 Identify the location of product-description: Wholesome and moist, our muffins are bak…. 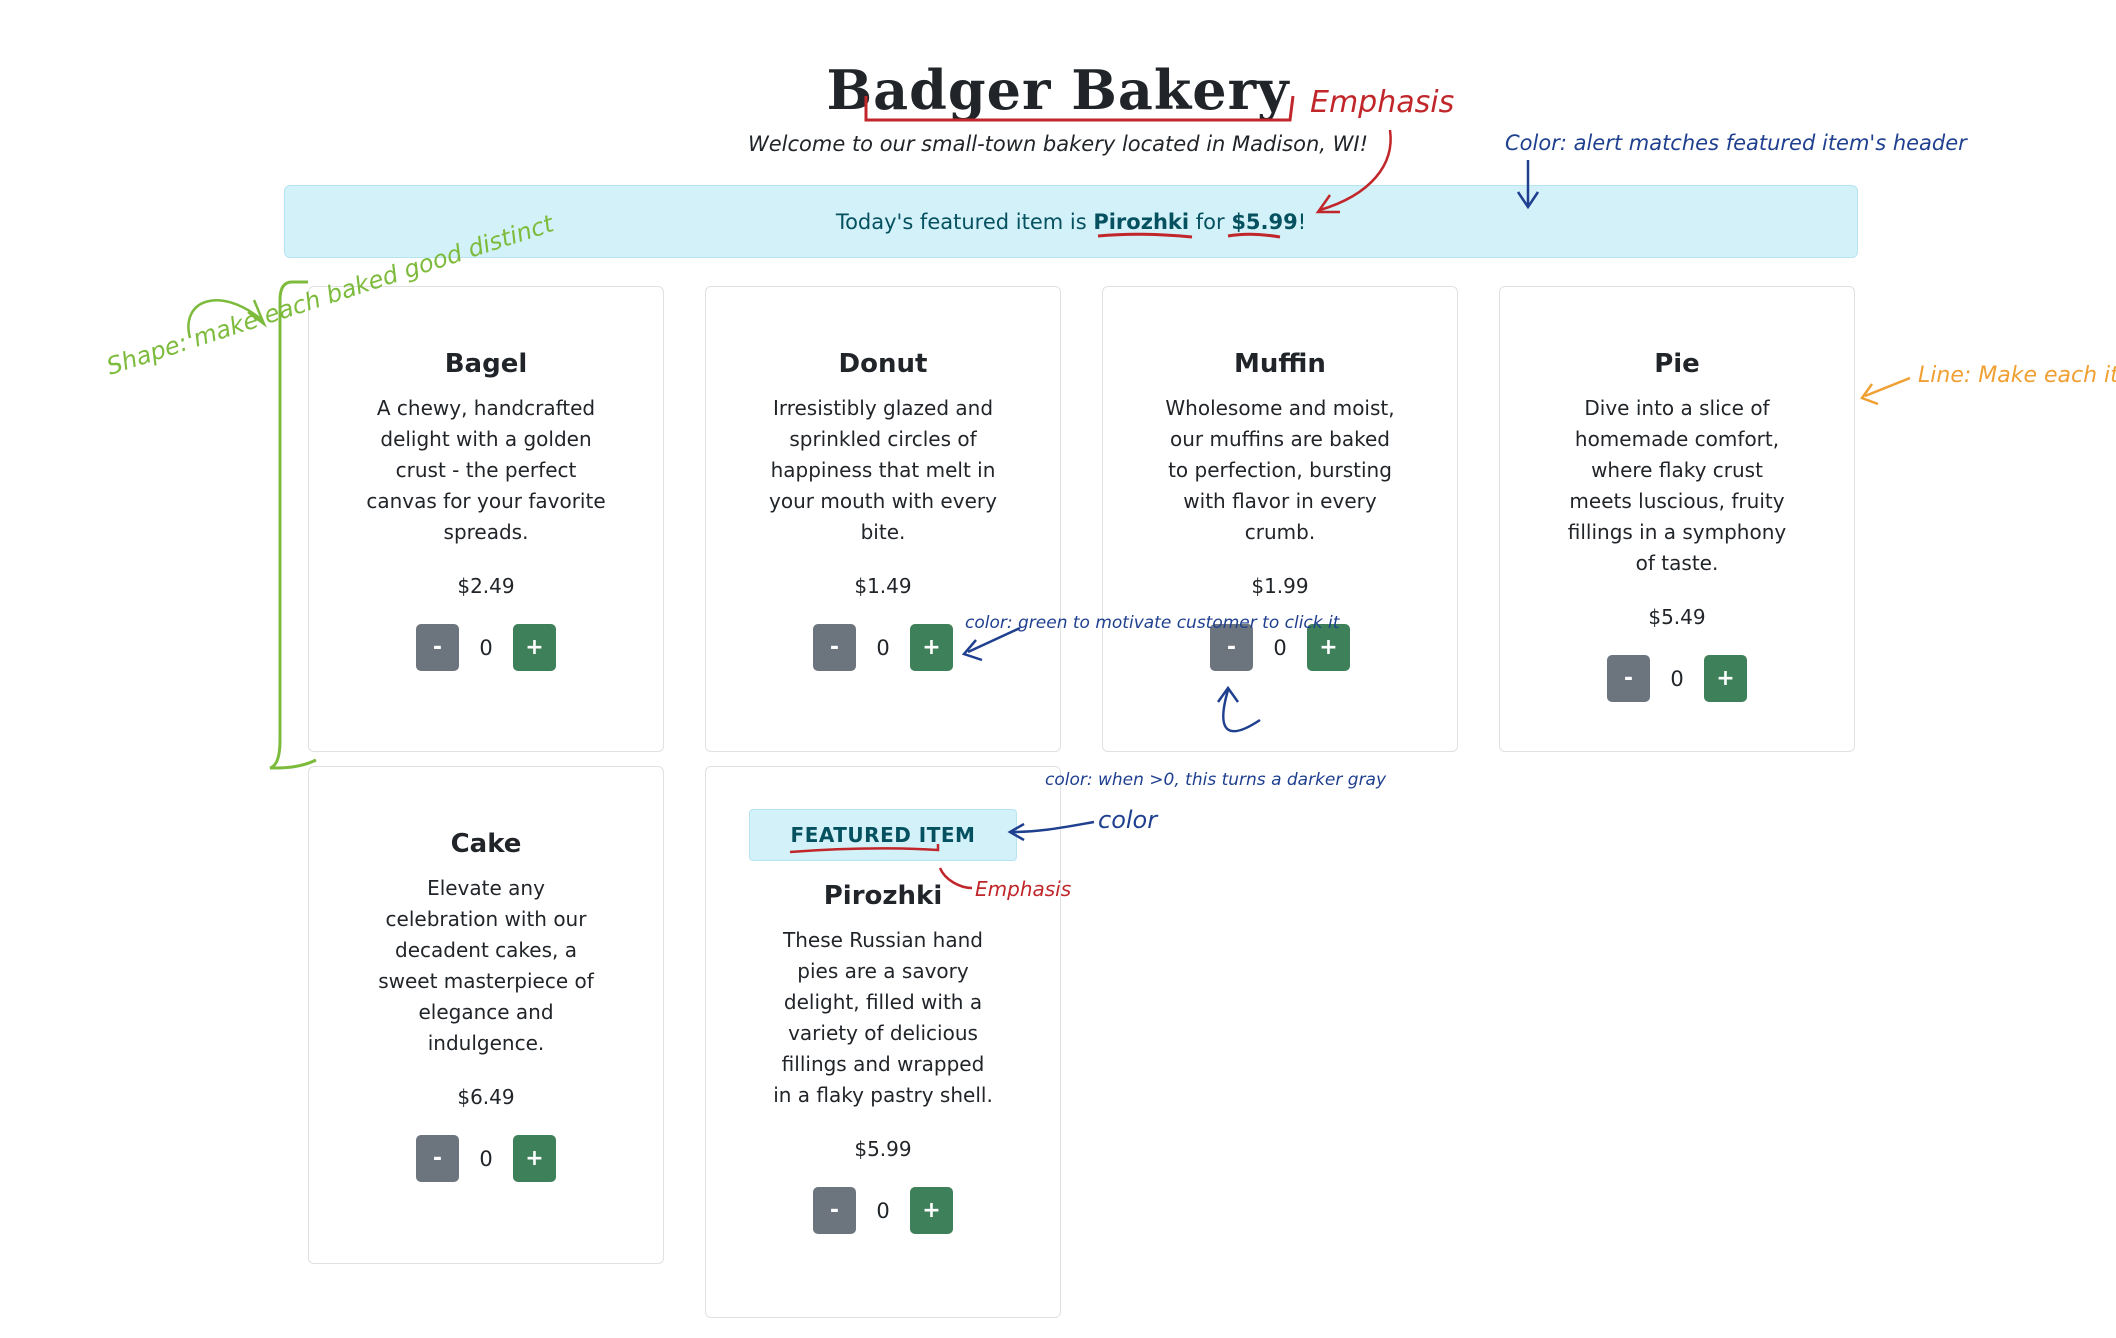
(1280, 470).